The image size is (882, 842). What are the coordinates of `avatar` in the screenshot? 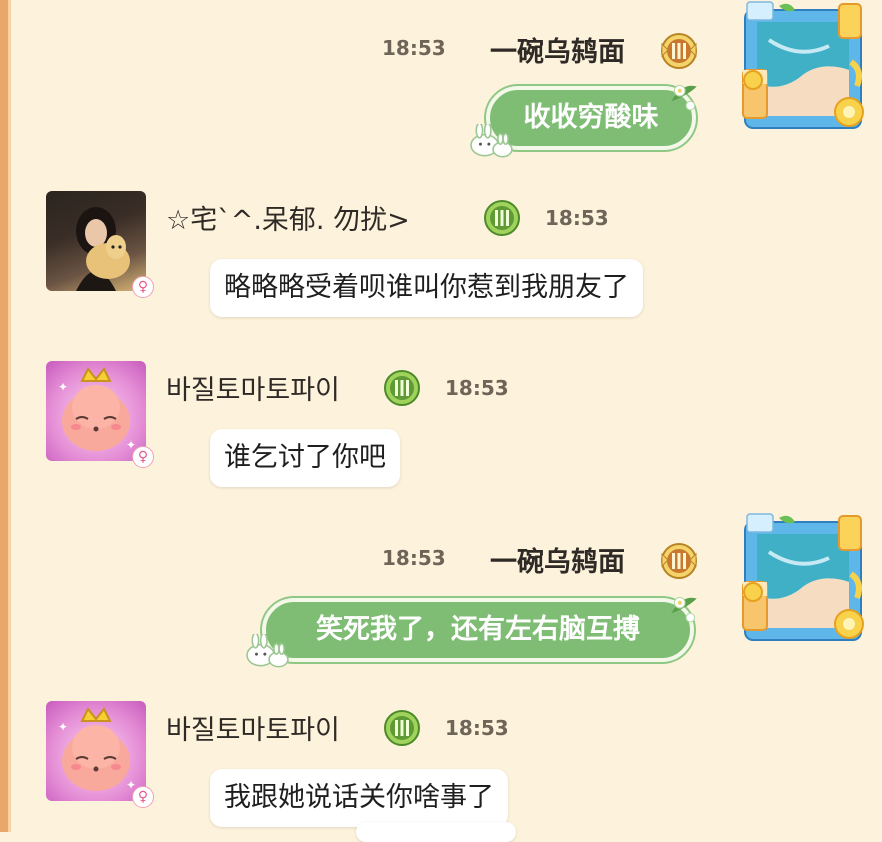 It's located at (96, 241).